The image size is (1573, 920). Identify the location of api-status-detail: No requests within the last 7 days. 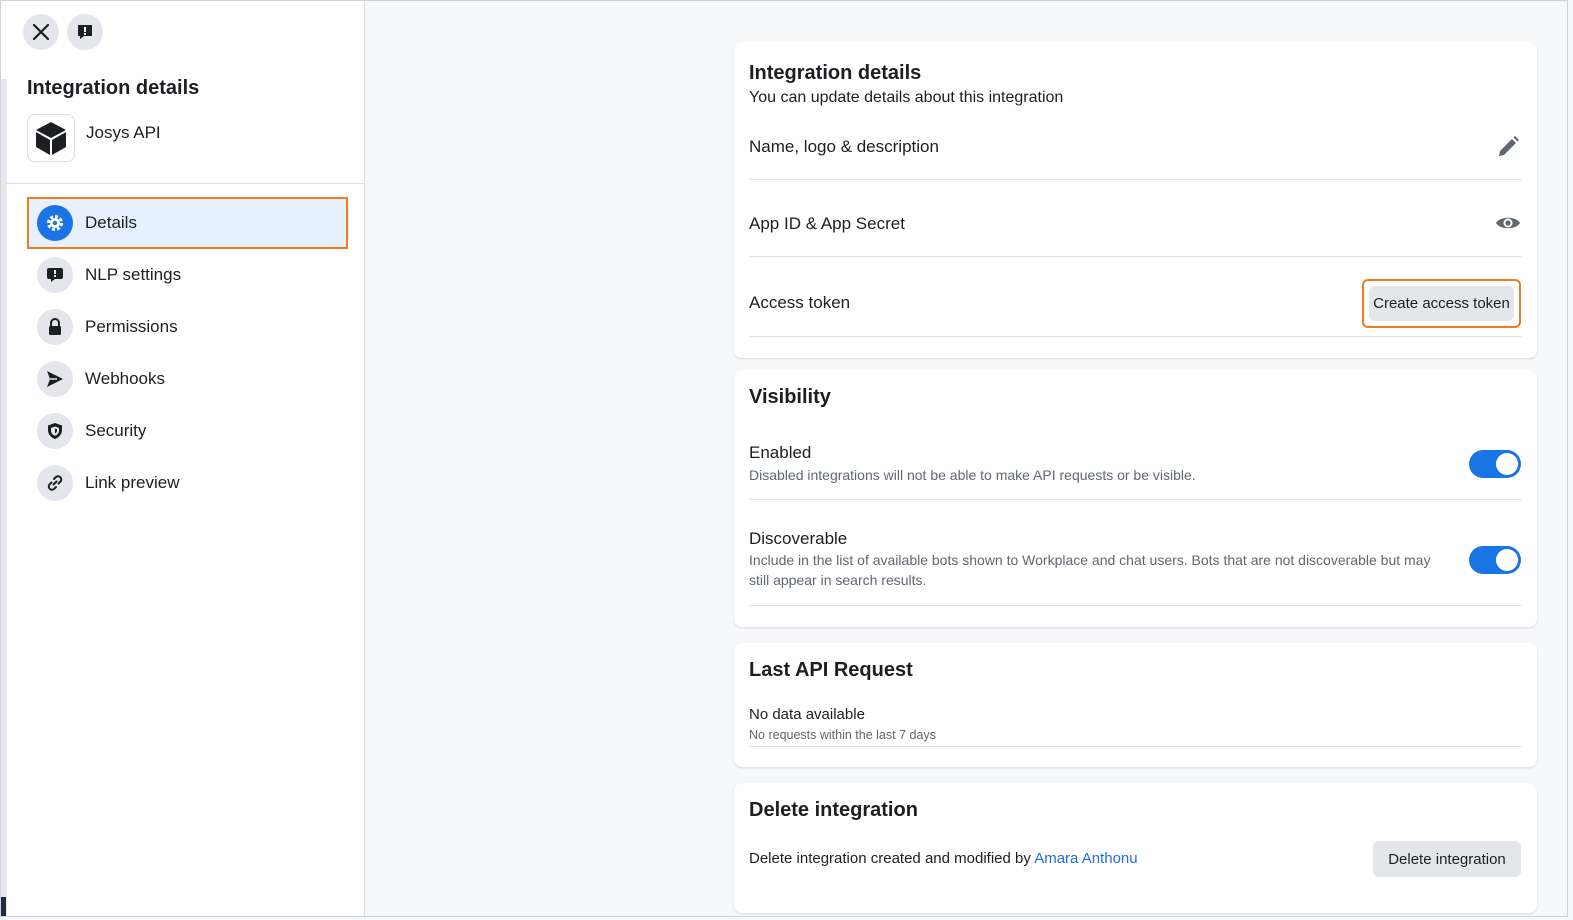
(842, 735).